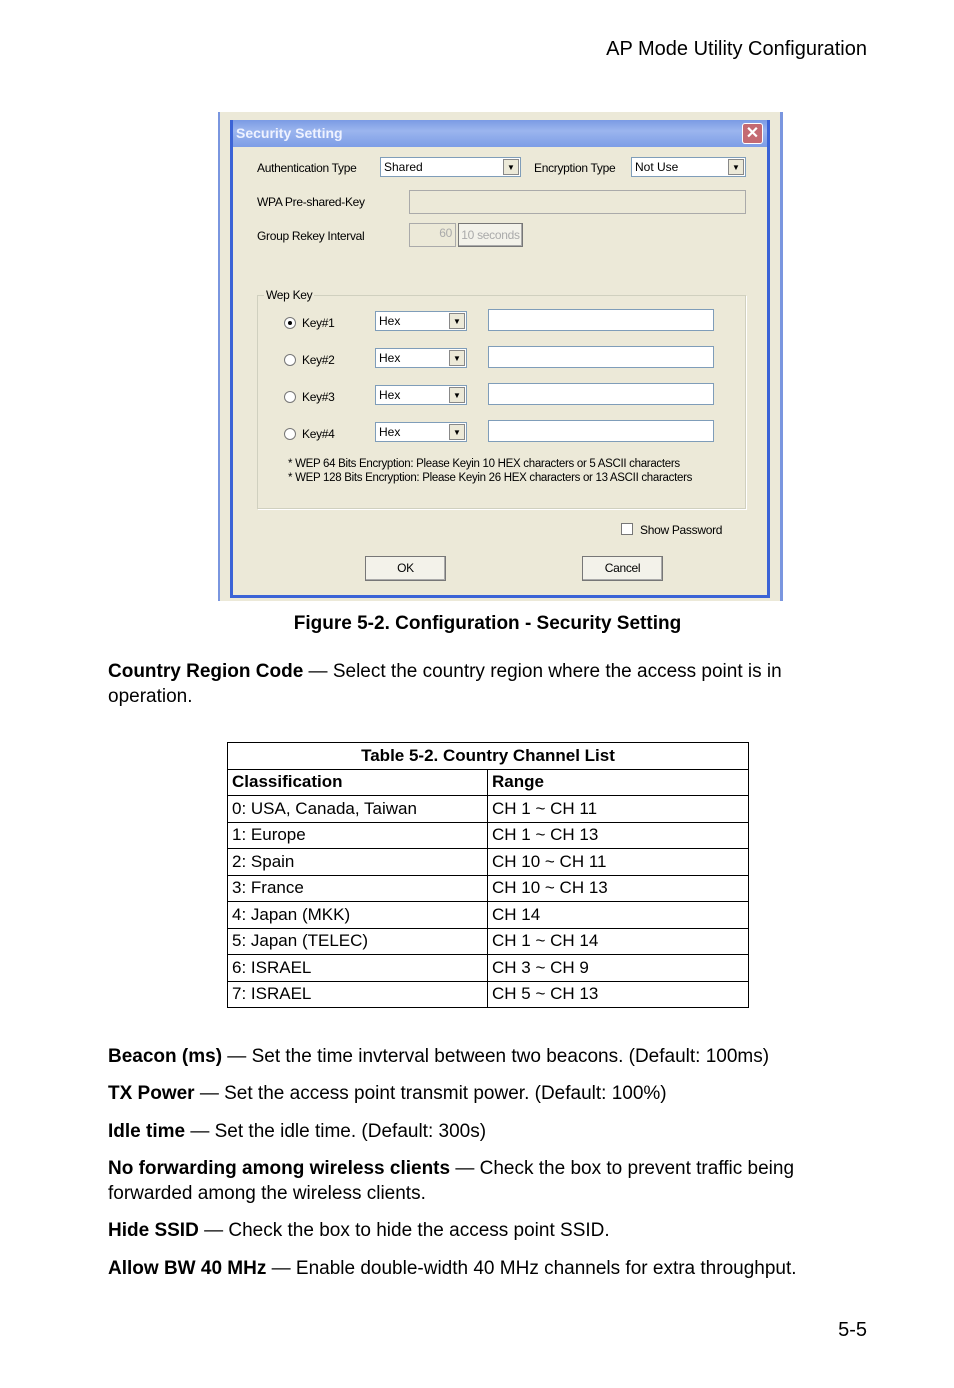 This screenshot has height=1388, width=954. Describe the element at coordinates (357, 835) in the screenshot. I see `classification-cell: 1: Europe` at that location.